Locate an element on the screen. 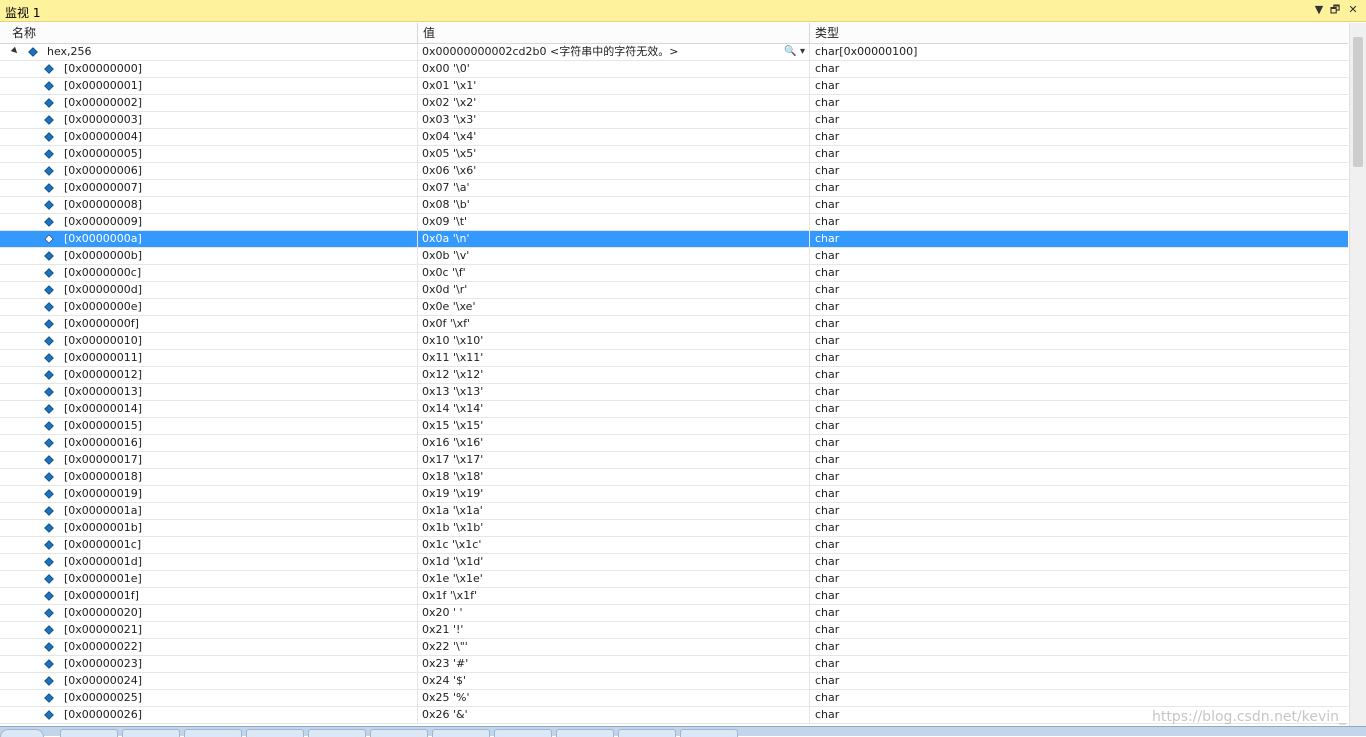 This screenshot has width=1366, height=737. table-row: [0x0000000e] 0x0e '\xe' char is located at coordinates (674, 307).